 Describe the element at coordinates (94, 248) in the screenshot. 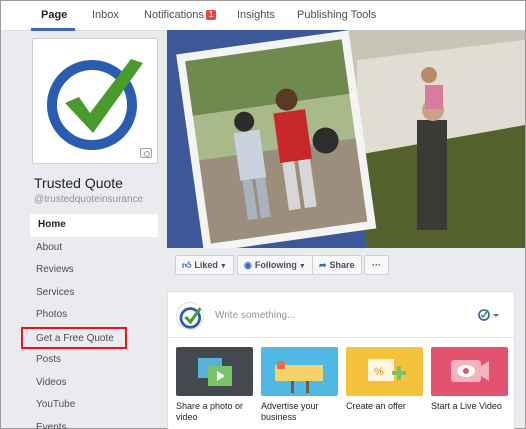

I see `nav-item-about: About` at that location.